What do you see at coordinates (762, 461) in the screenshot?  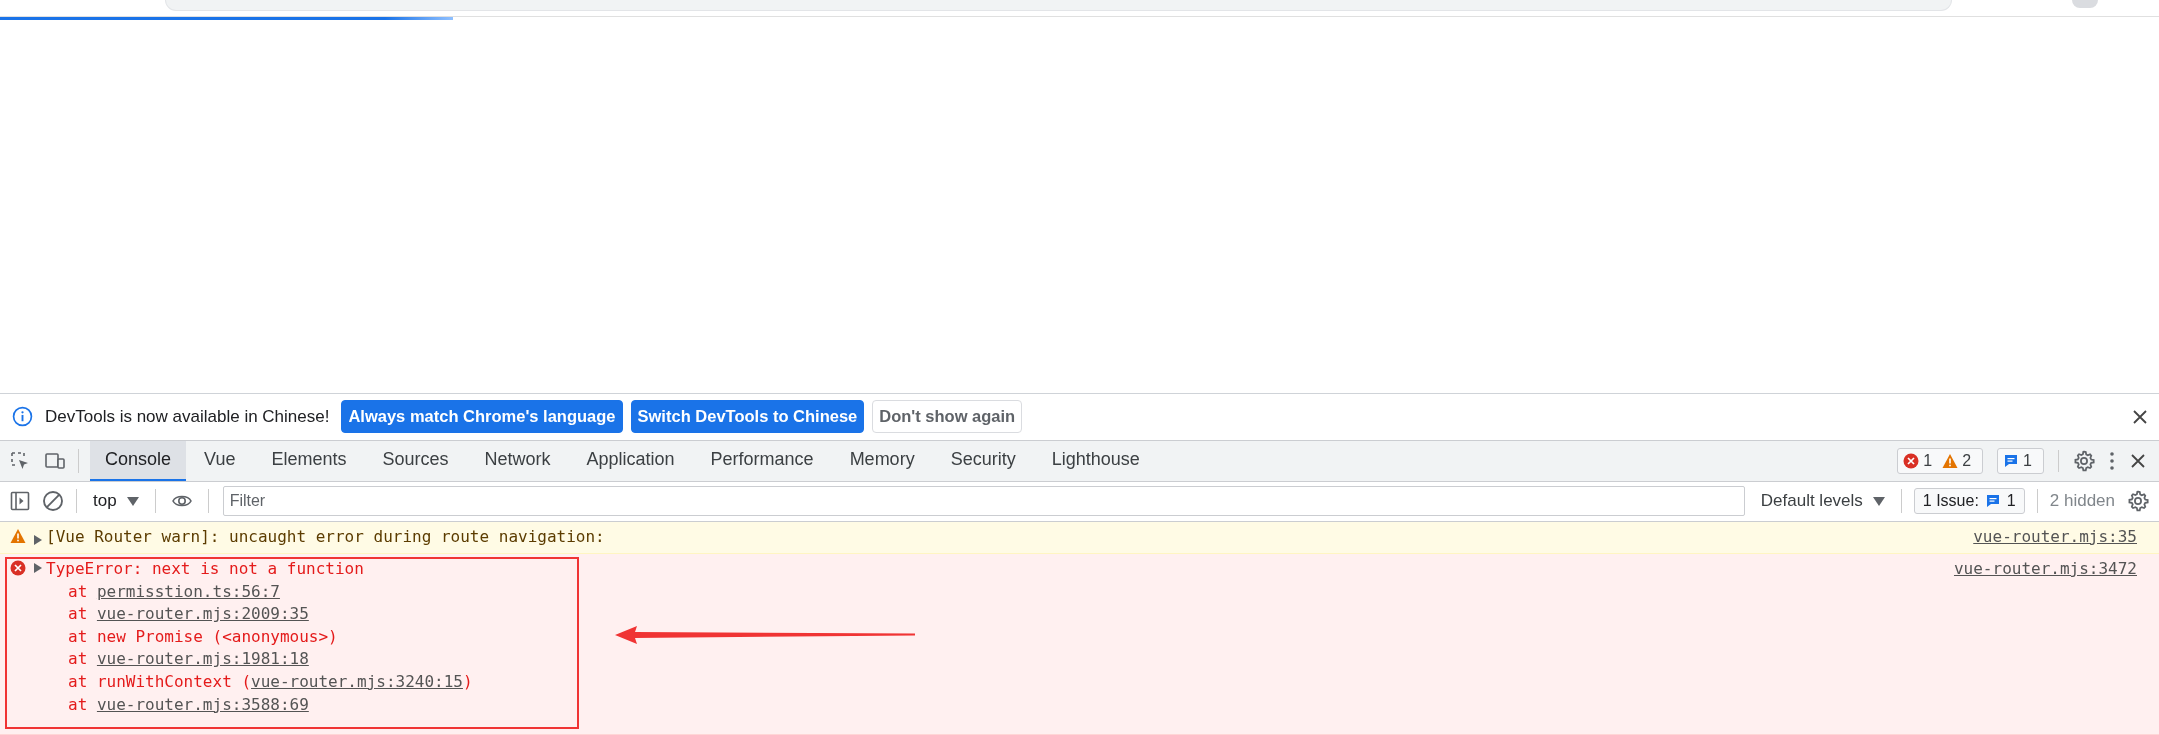 I see `devtools-tab: Performance` at bounding box center [762, 461].